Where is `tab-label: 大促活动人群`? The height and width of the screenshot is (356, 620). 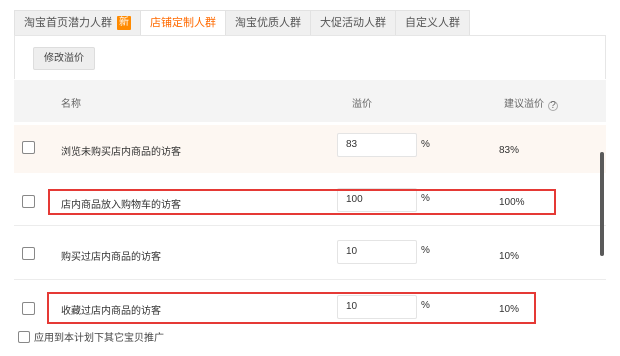 tab-label: 大促活动人群 is located at coordinates (353, 23).